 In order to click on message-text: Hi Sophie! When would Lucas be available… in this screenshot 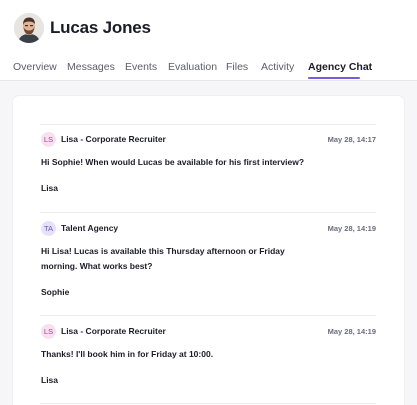, I will do `click(173, 162)`.